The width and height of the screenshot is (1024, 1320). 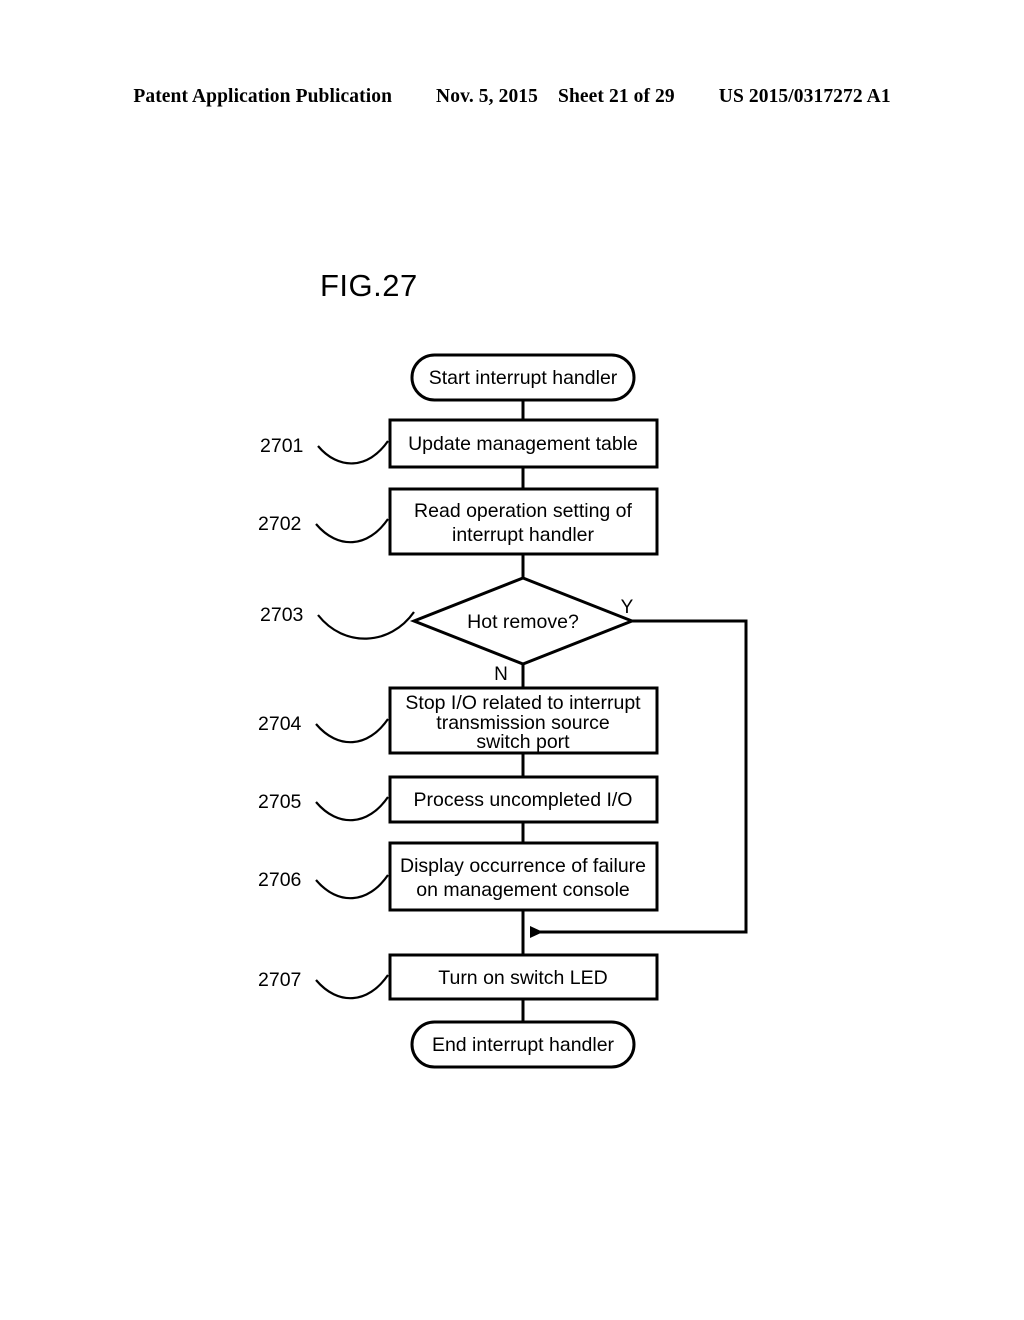 I want to click on node-step-2705: Process uncompleted I/O, so click(x=523, y=799).